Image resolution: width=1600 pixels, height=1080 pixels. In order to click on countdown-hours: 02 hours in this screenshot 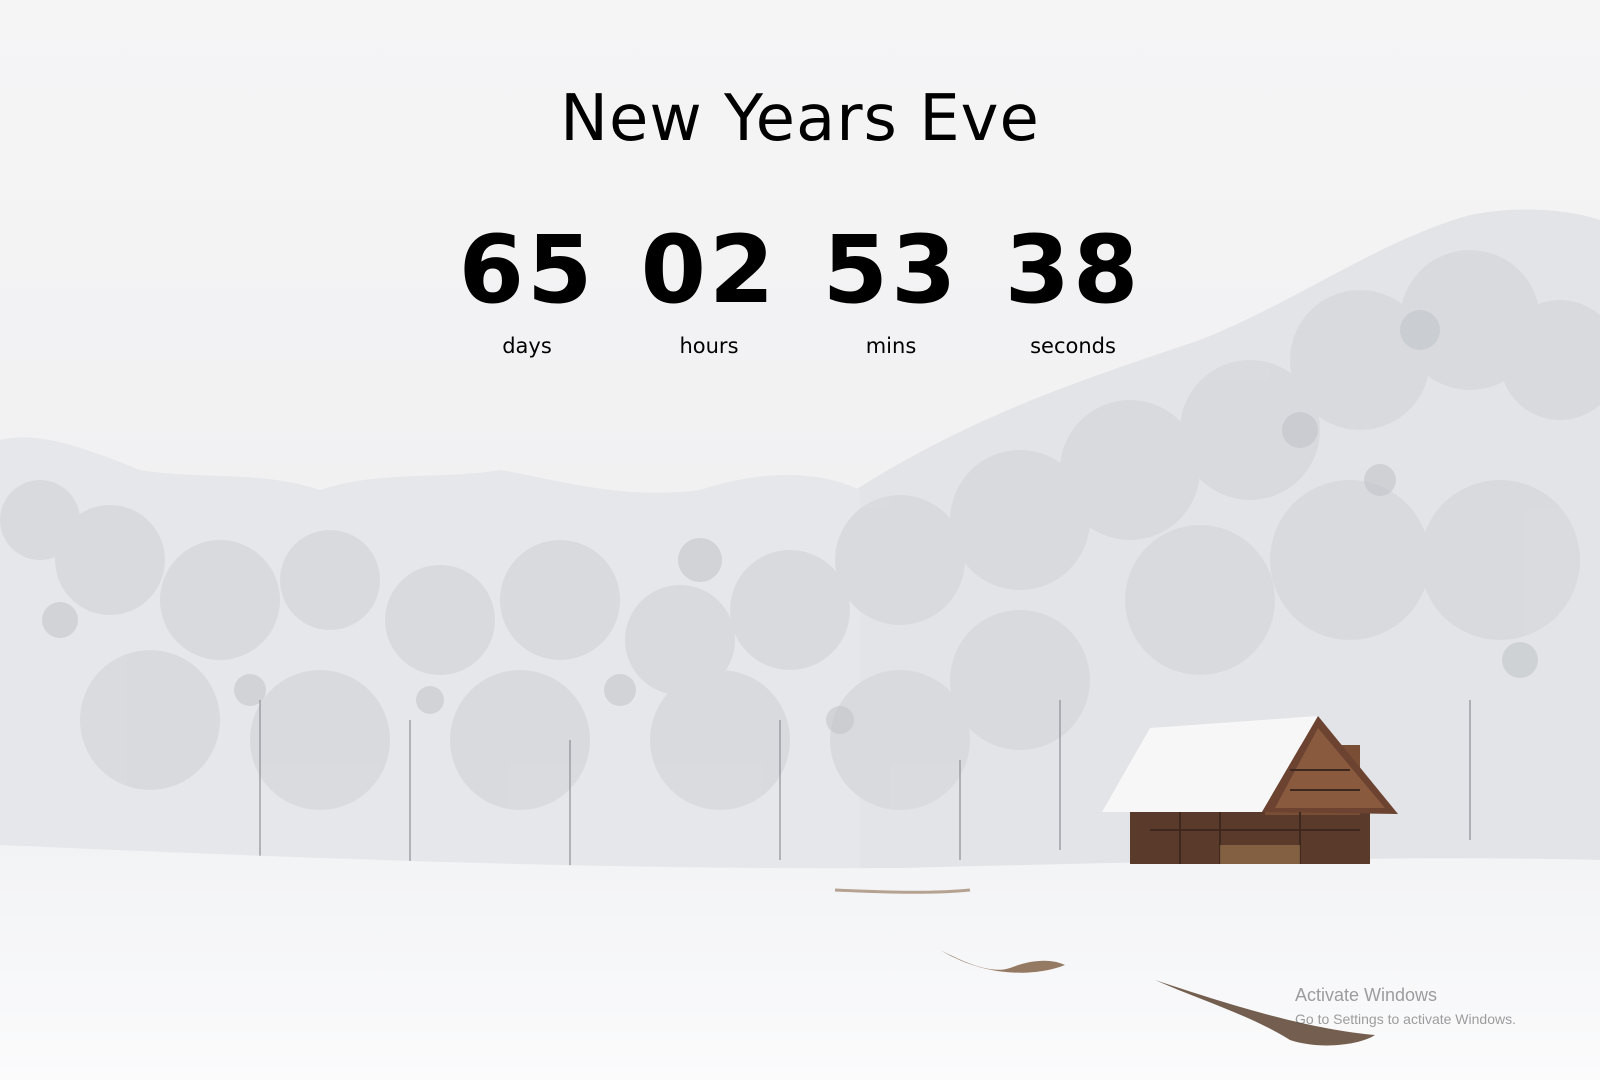, I will do `click(709, 287)`.